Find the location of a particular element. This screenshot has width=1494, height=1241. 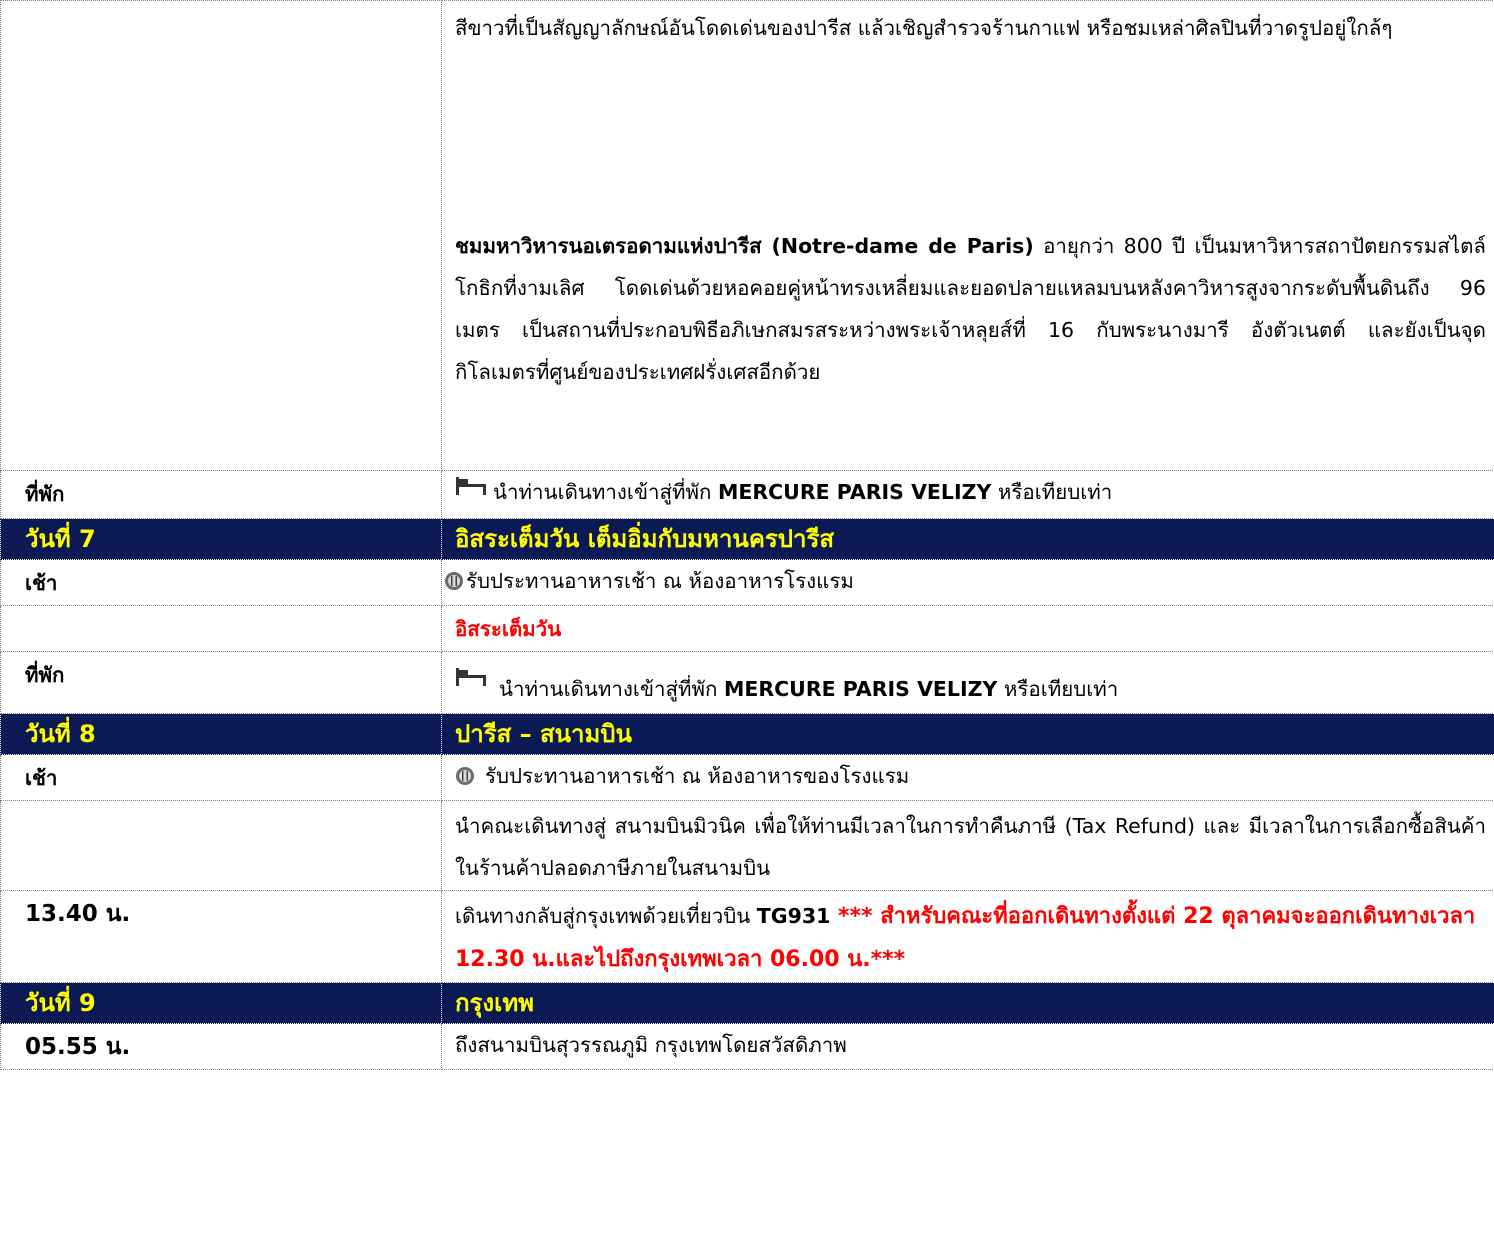

flight-prefix: เดินทางกลับสู่กรุงเทพด้วยเที่ยวบิน is located at coordinates (606, 916).